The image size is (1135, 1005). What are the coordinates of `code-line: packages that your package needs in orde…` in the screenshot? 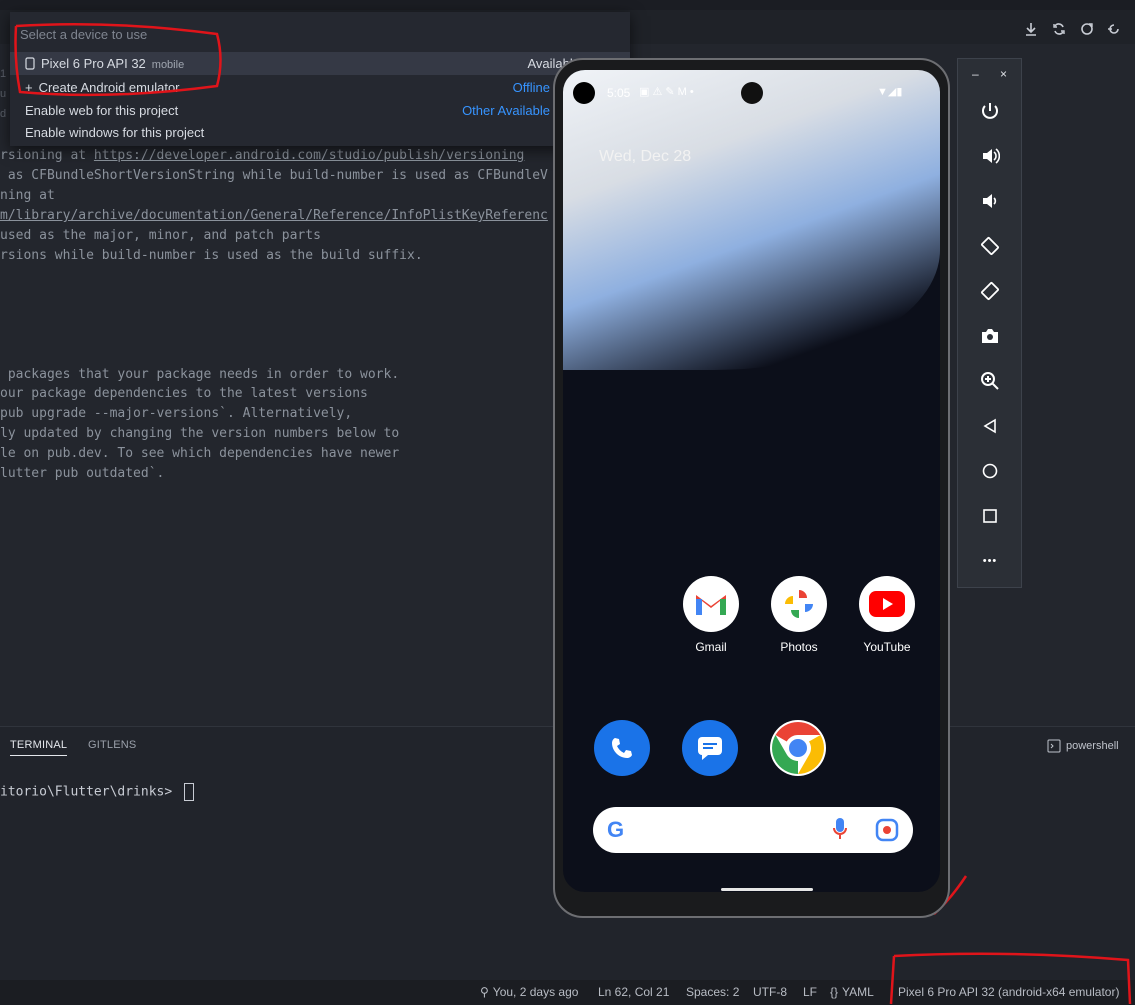 It's located at (200, 374).